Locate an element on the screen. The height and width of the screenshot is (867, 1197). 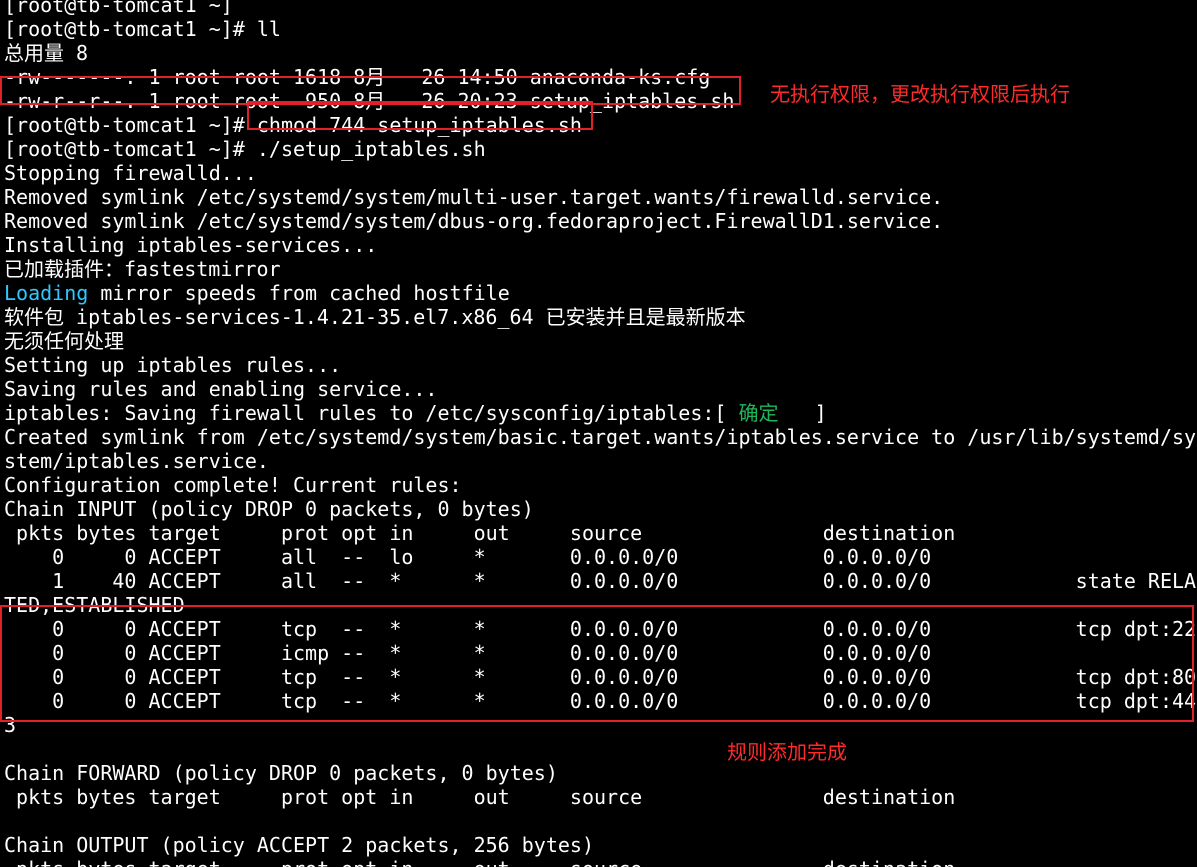
terminal-line: 3 is located at coordinates (10, 725).